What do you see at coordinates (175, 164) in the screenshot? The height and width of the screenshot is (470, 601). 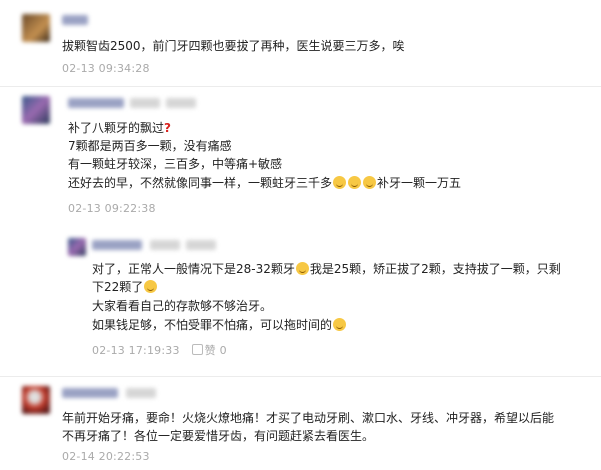 I see `comment-text-line: 有一颗蛀牙较深，三百多，中等痛+敏感` at bounding box center [175, 164].